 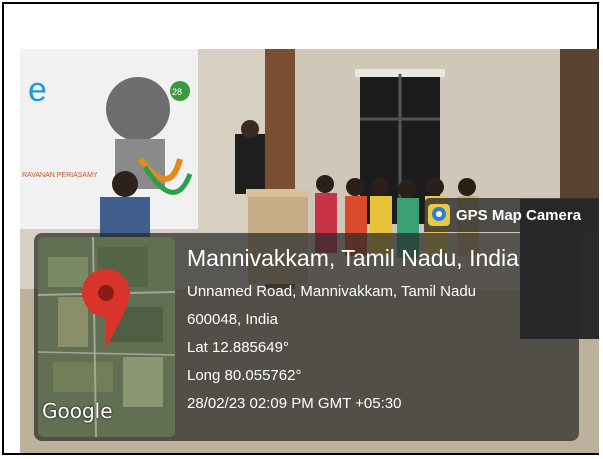 I want to click on datetime: 28/02/23 02:09 PM GMT +05:30, so click(x=294, y=403).